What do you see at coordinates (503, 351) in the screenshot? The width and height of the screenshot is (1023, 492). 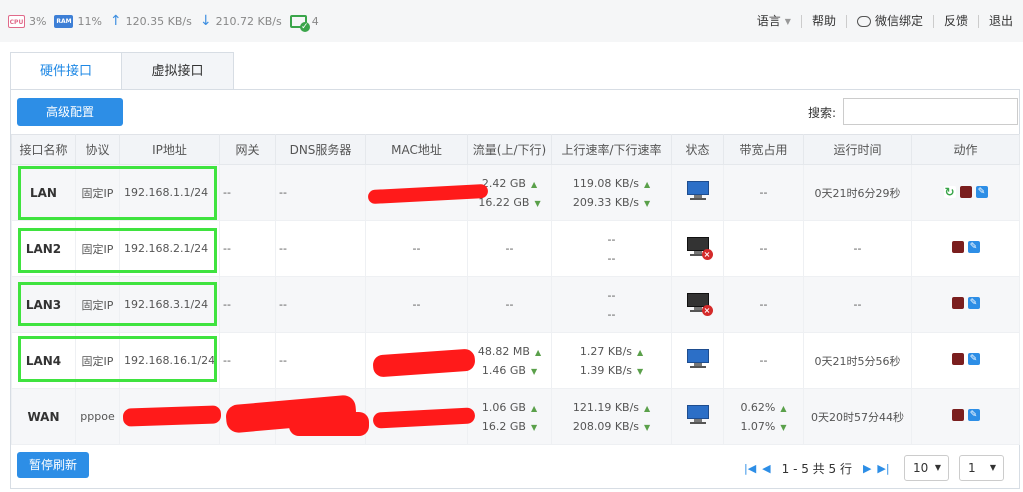 I see `traffic-up: 48.82 MB` at bounding box center [503, 351].